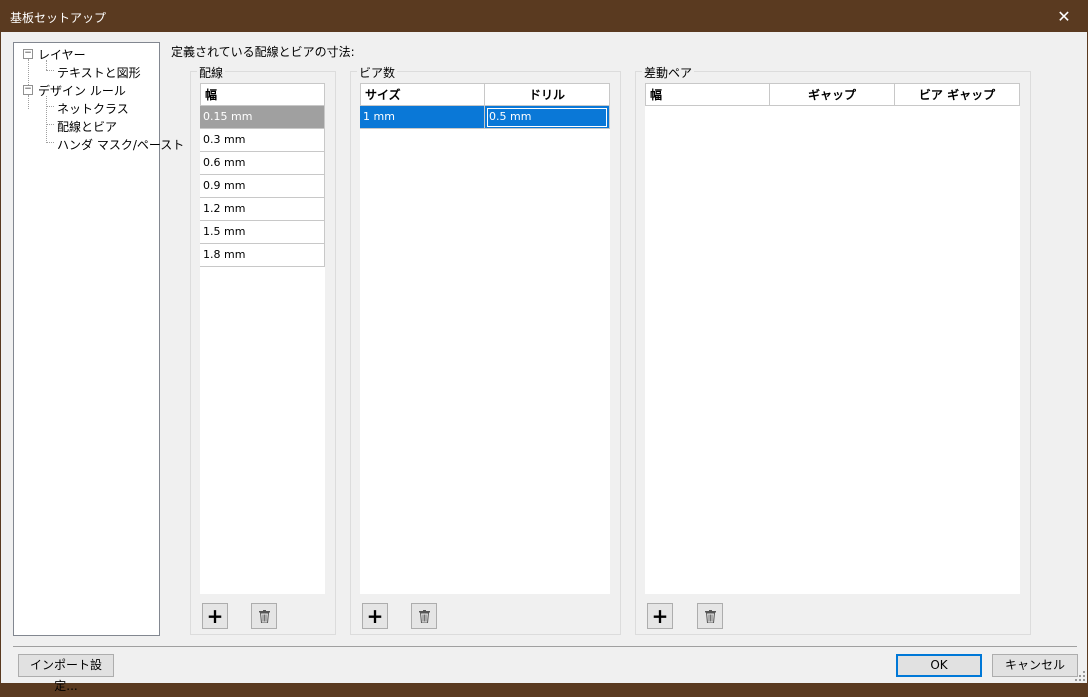  I want to click on tracks-group-label: 配線, so click(211, 72).